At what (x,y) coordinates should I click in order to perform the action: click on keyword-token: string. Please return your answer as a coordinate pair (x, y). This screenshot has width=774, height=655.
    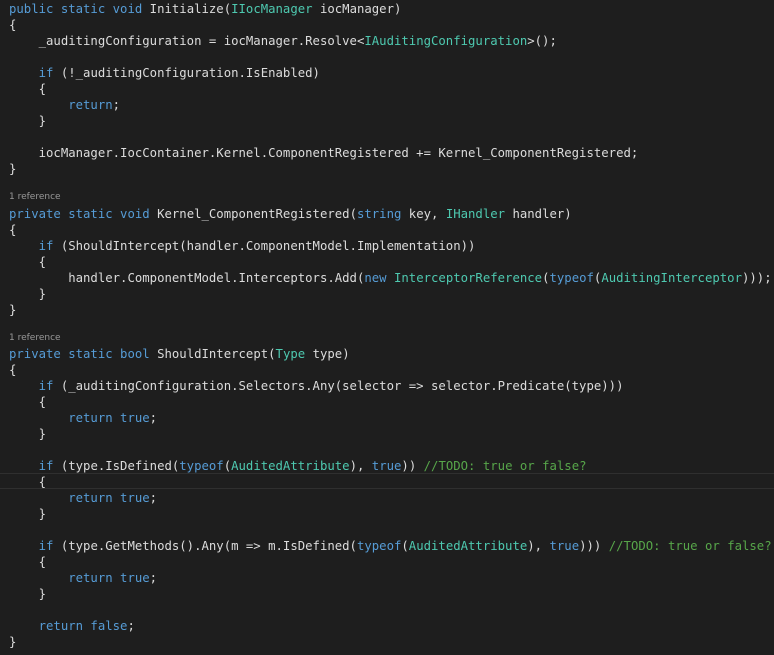
    Looking at the image, I should click on (379, 214).